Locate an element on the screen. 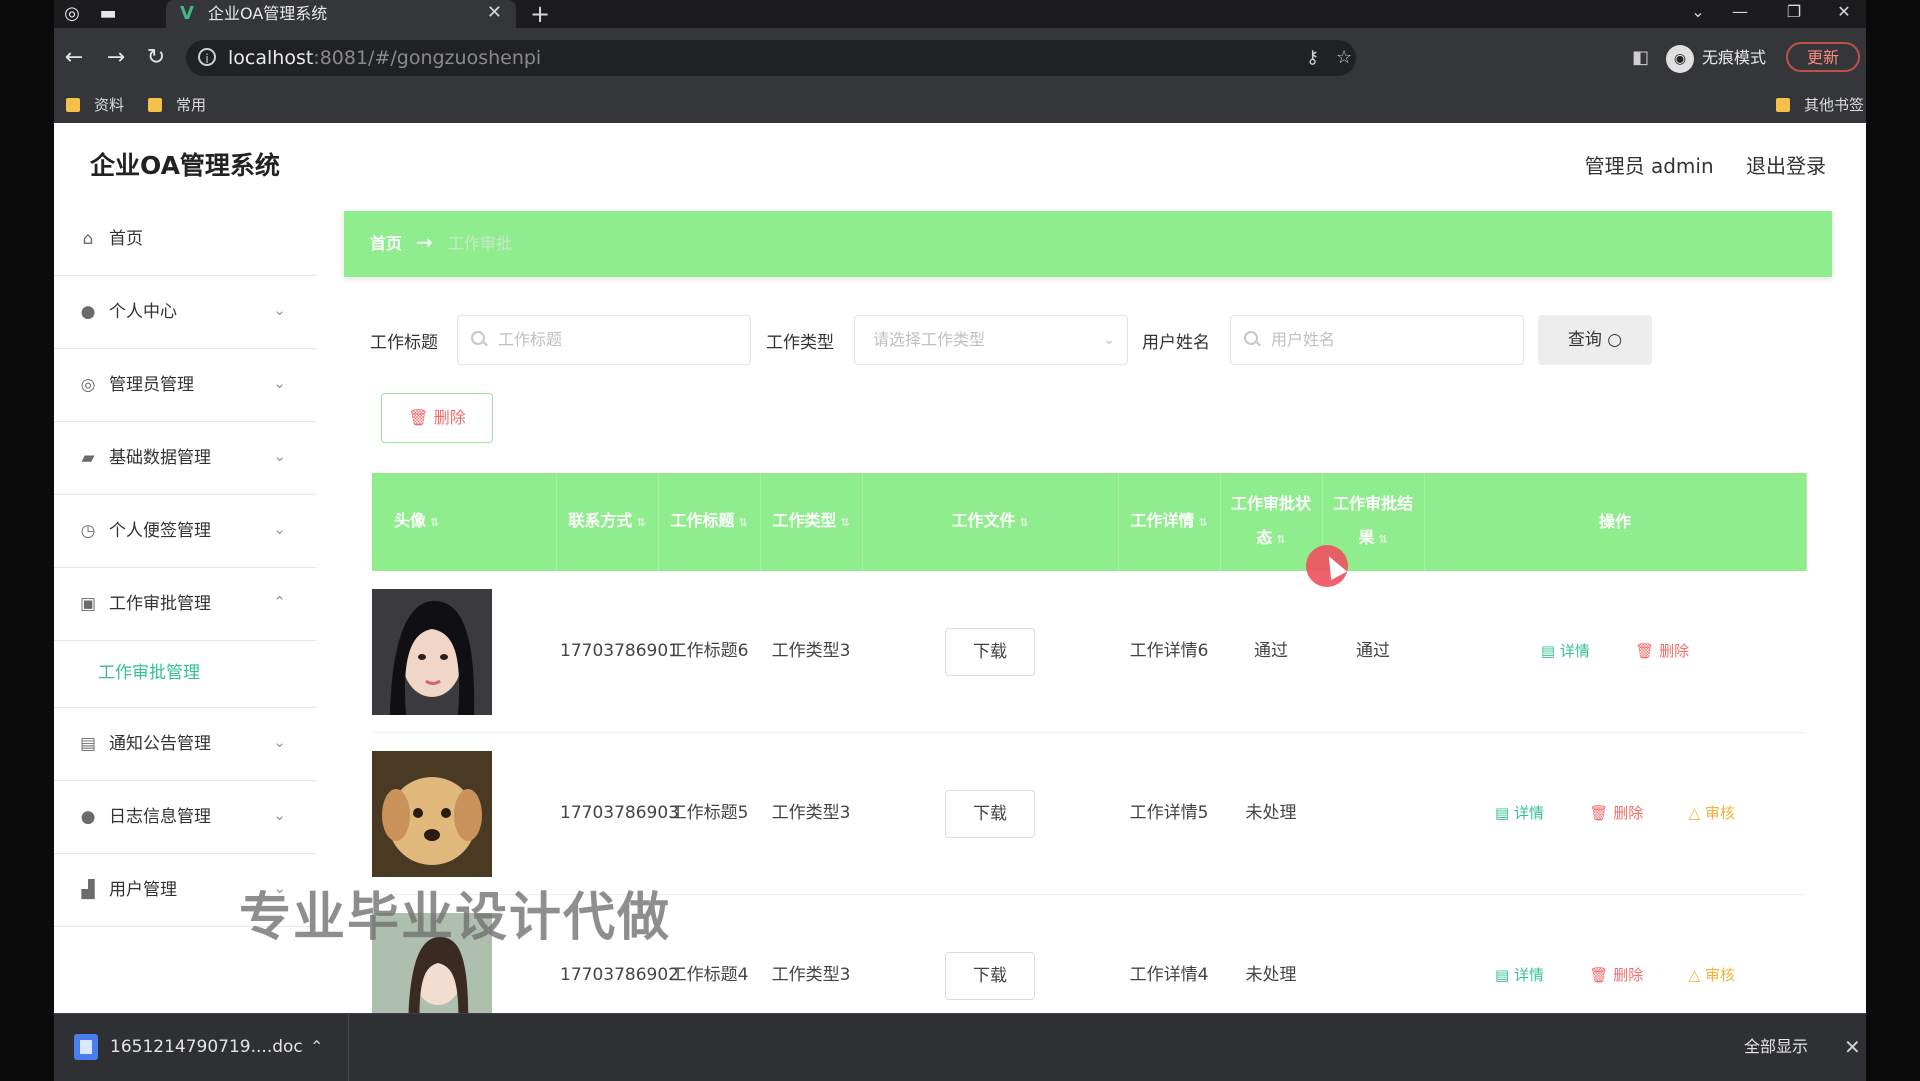 Image resolution: width=1920 pixels, height=1081 pixels. title-cell: 工作标题4 is located at coordinates (709, 953).